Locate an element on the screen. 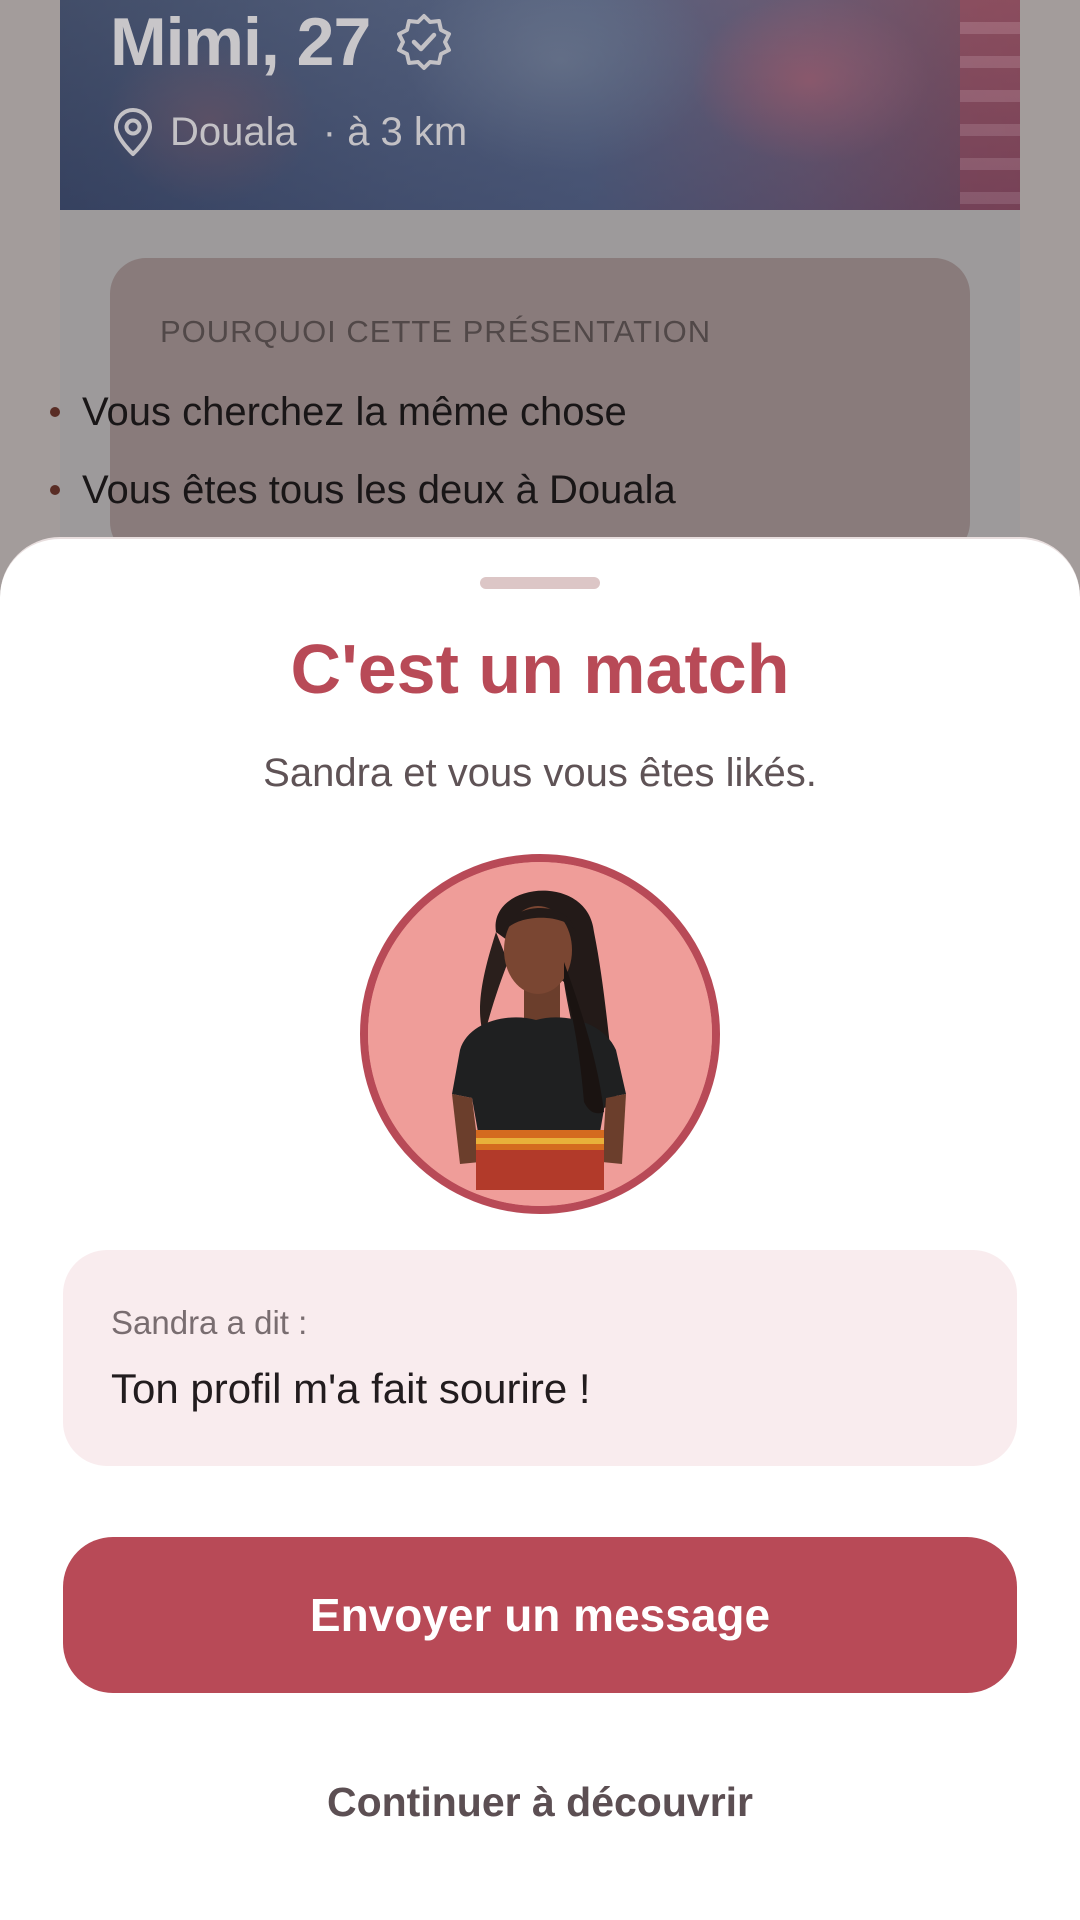 Image resolution: width=1080 pixels, height=1920 pixels. profile-distance: · à 3 km is located at coordinates (395, 132).